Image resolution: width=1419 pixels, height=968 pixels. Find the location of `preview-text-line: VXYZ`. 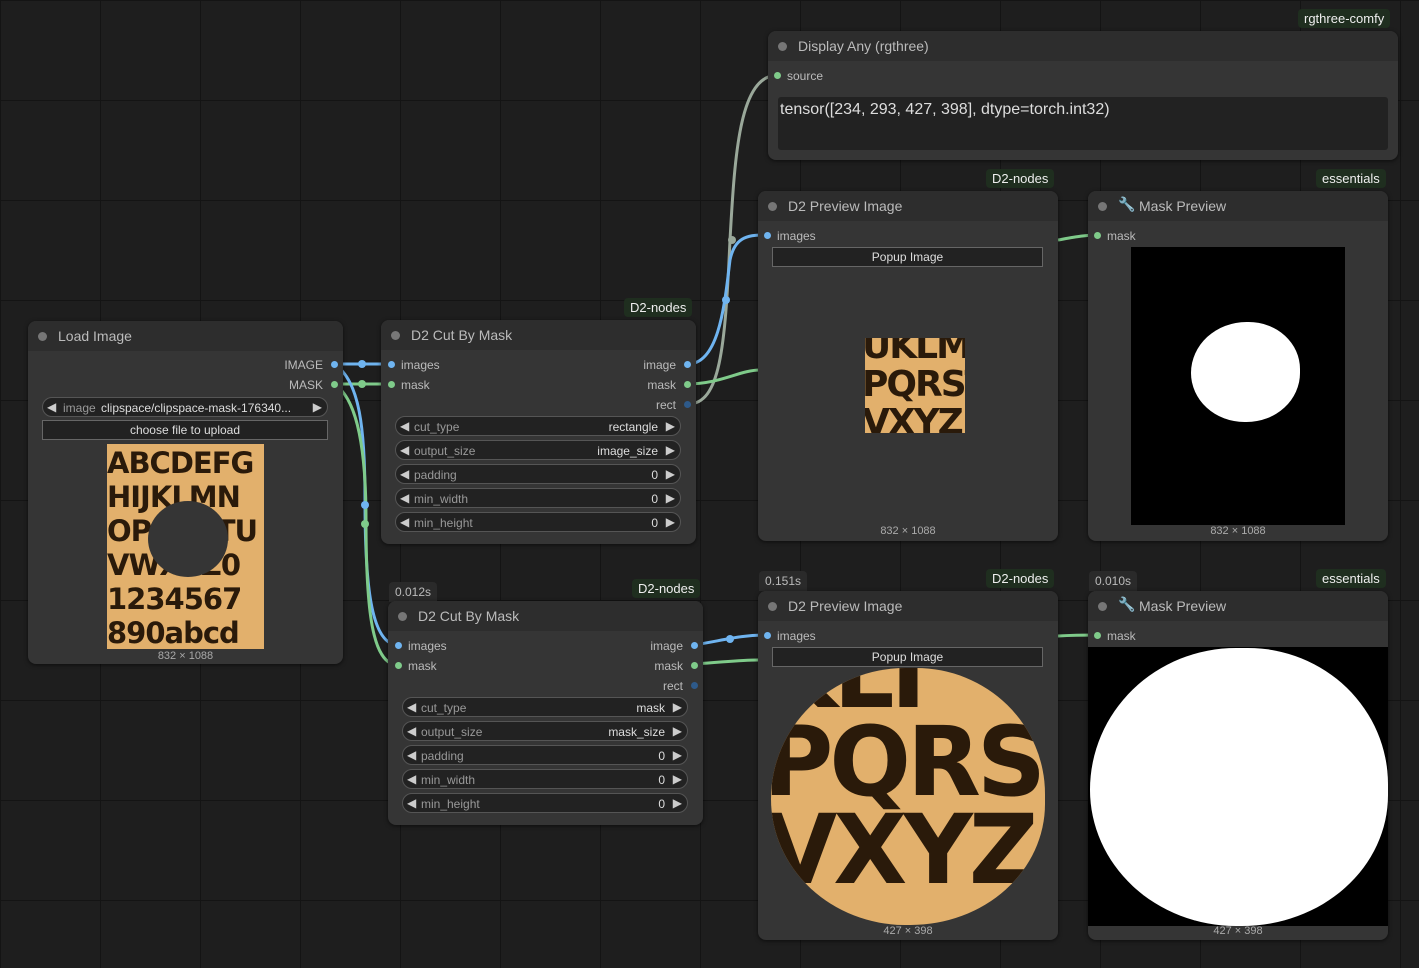

preview-text-line: VXYZ is located at coordinates (914, 418).